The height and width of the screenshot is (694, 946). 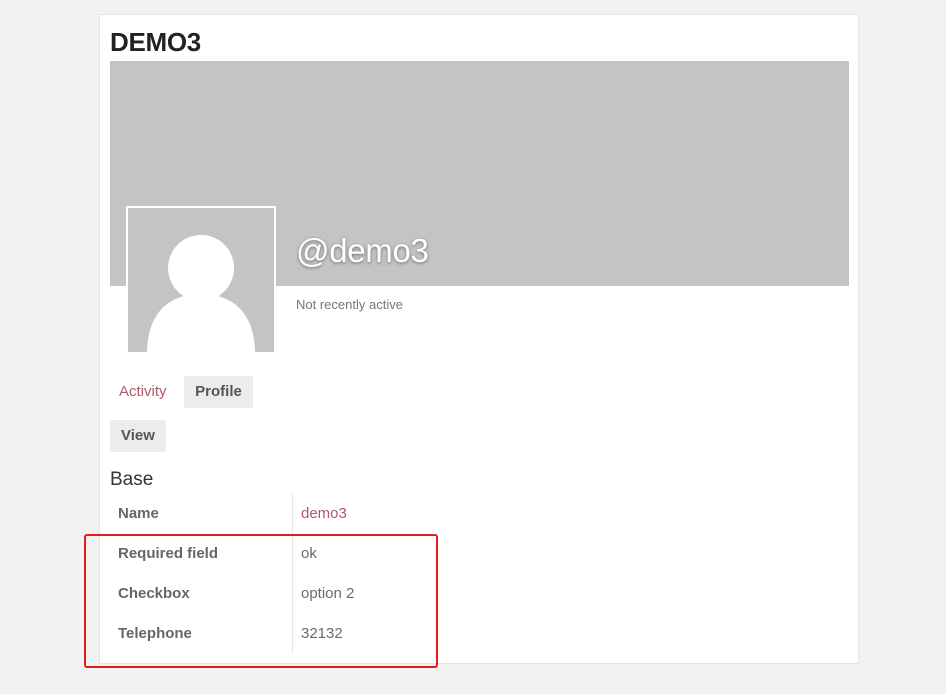 I want to click on field-row-name: Name demo3, so click(x=275, y=514).